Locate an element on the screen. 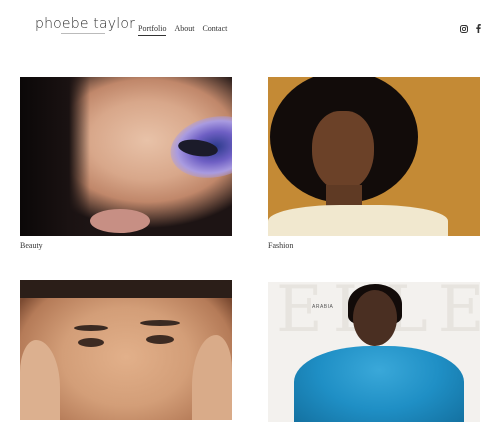  lips is located at coordinates (120, 221).